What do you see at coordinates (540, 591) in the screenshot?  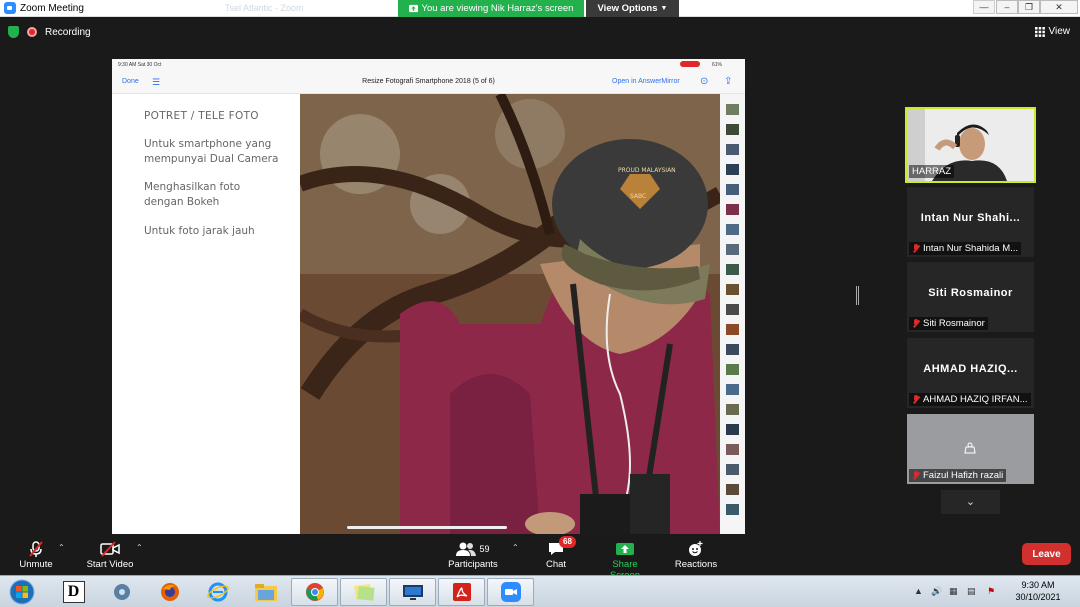 I see `windows-taskbar: D ▲ 🔊 ▦ ▤ ⚑ 9:30 AM 30/10/2021` at bounding box center [540, 591].